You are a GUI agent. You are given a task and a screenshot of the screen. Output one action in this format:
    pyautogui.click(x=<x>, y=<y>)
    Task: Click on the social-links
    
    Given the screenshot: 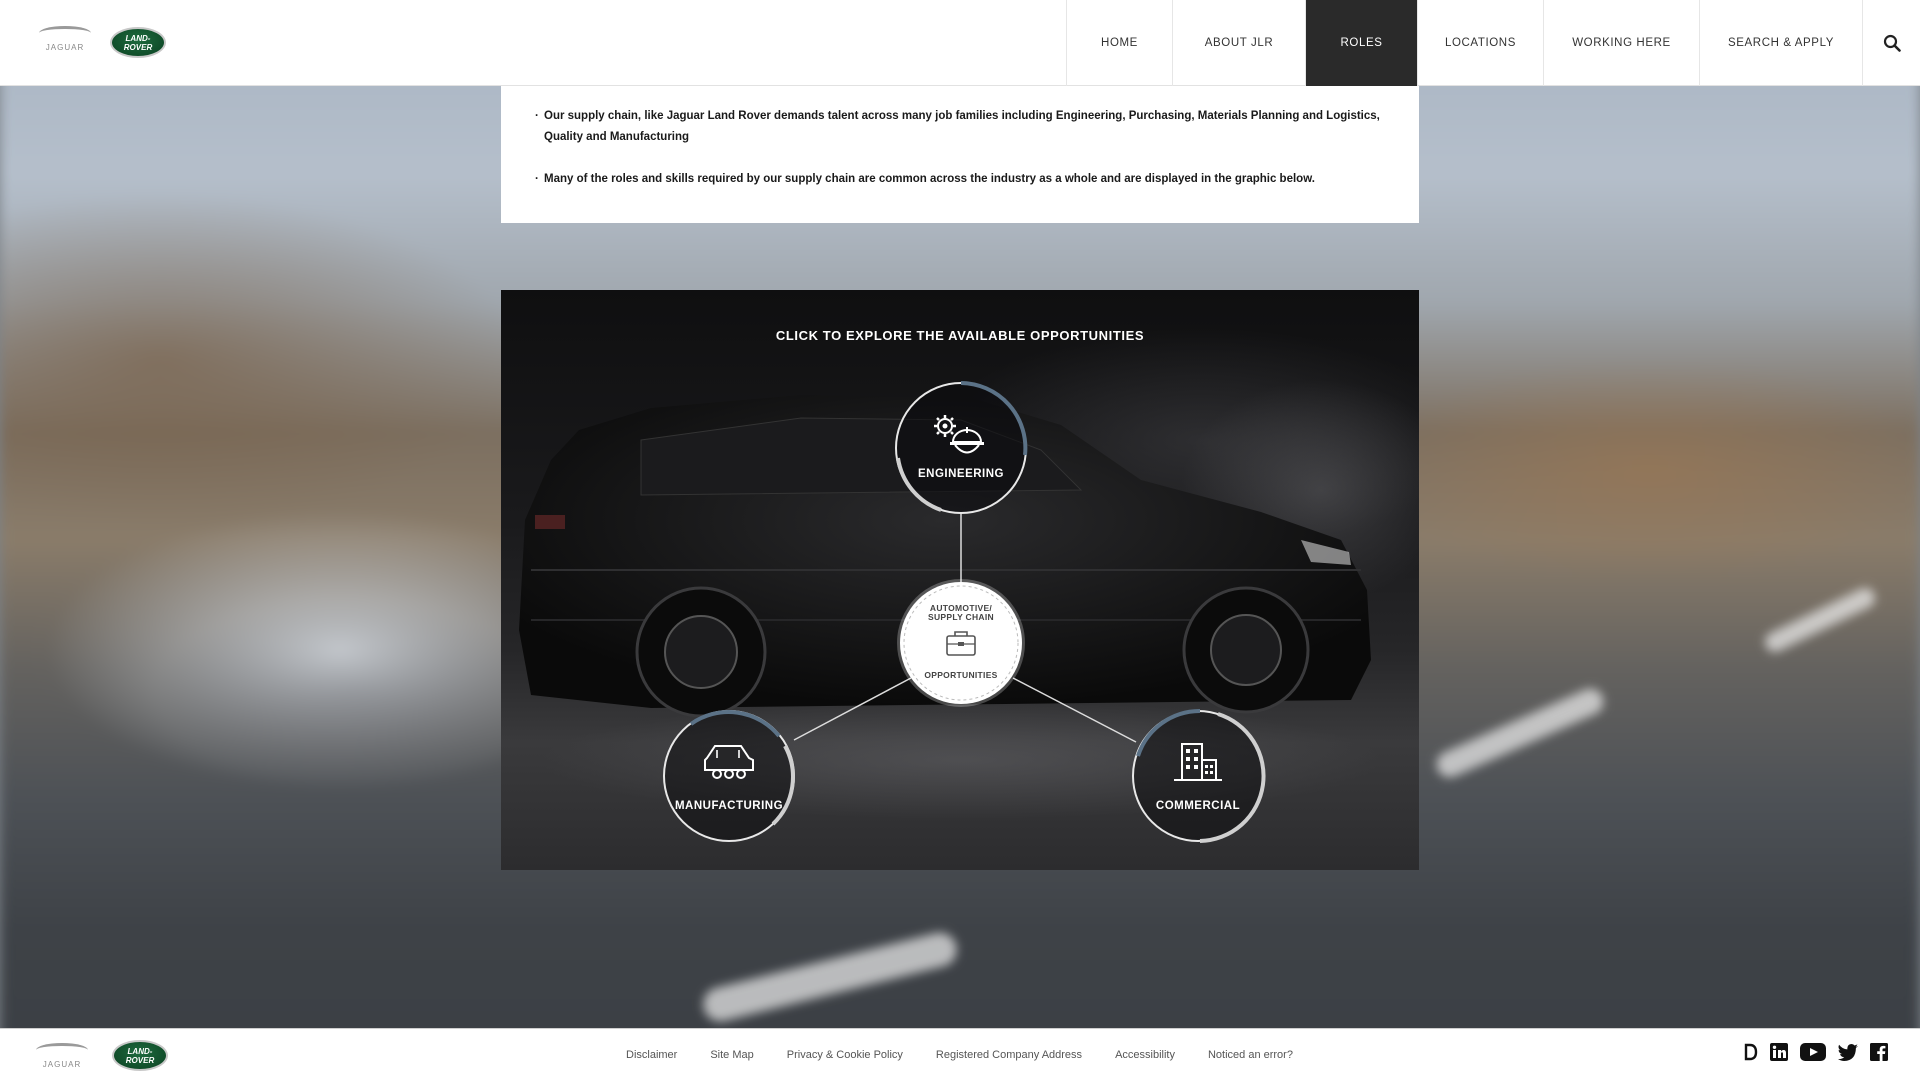 What is the action you would take?
    pyautogui.click(x=1810, y=1052)
    